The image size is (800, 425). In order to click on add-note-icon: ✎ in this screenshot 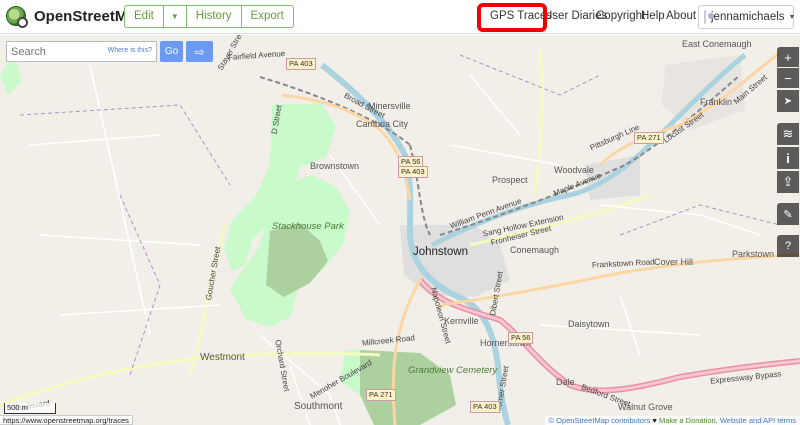, I will do `click(788, 214)`.